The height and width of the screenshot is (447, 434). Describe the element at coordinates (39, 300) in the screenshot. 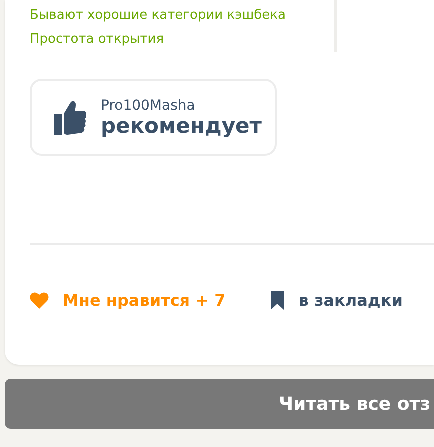

I see `heart-icon` at that location.